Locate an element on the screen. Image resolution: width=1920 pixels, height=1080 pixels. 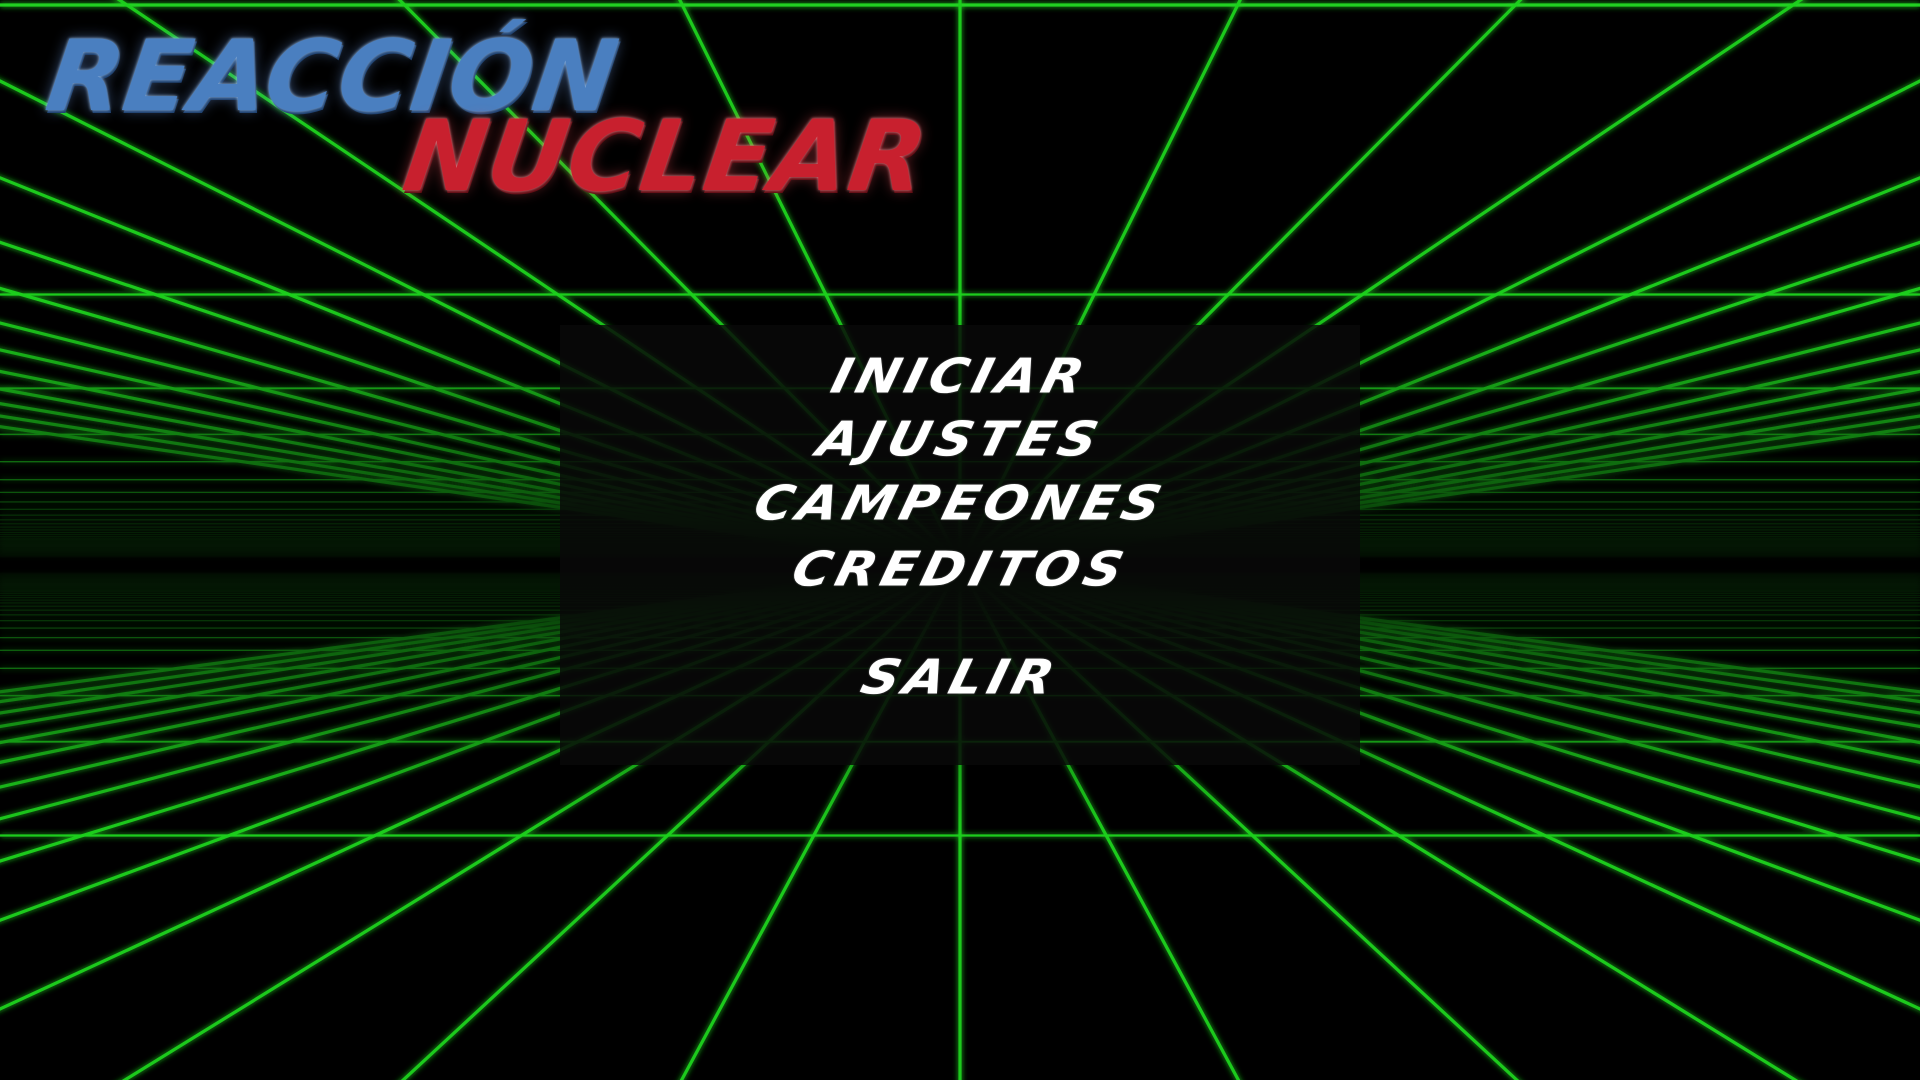
game-logo: REACCIÓN NUCLEAR is located at coordinates (500, 115).